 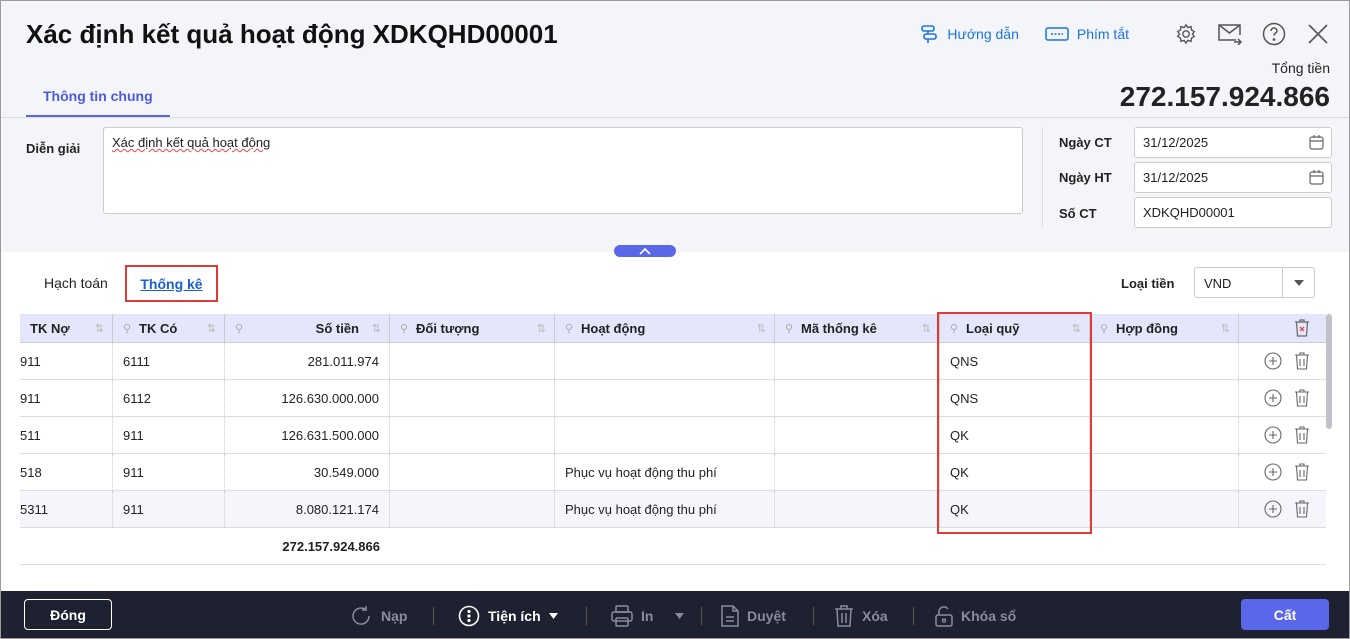 What do you see at coordinates (969, 34) in the screenshot?
I see `guide-link: Hướng dẫn` at bounding box center [969, 34].